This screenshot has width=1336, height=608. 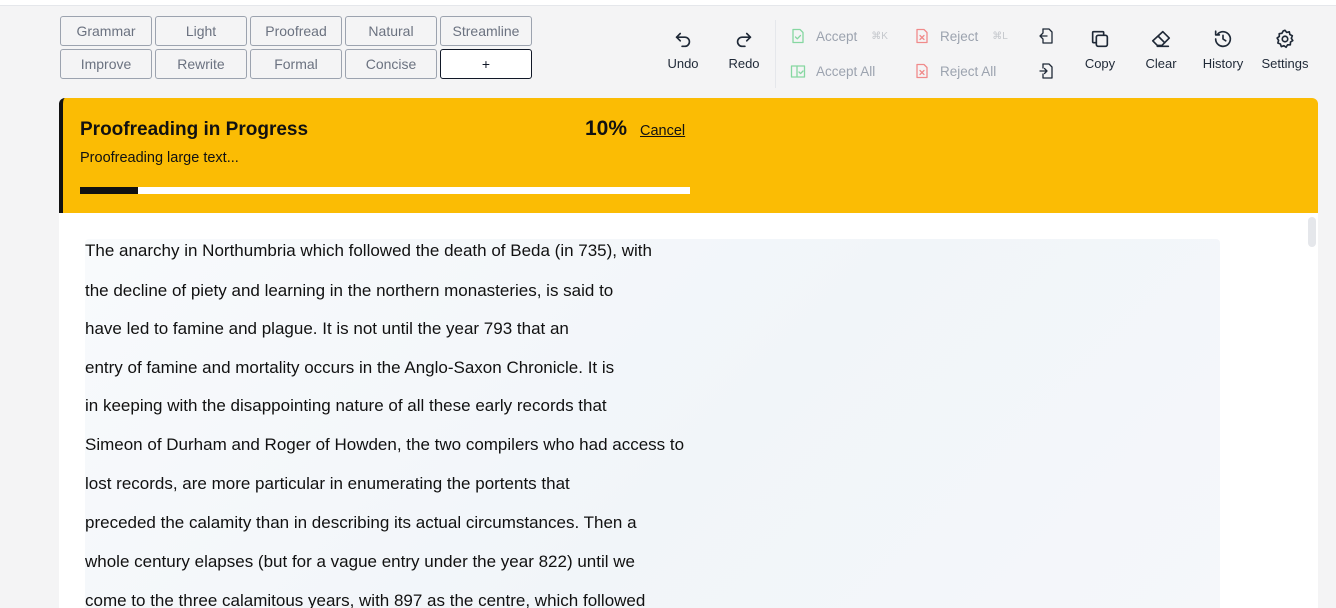 I want to click on reject-all-label: Reject All, so click(x=968, y=71).